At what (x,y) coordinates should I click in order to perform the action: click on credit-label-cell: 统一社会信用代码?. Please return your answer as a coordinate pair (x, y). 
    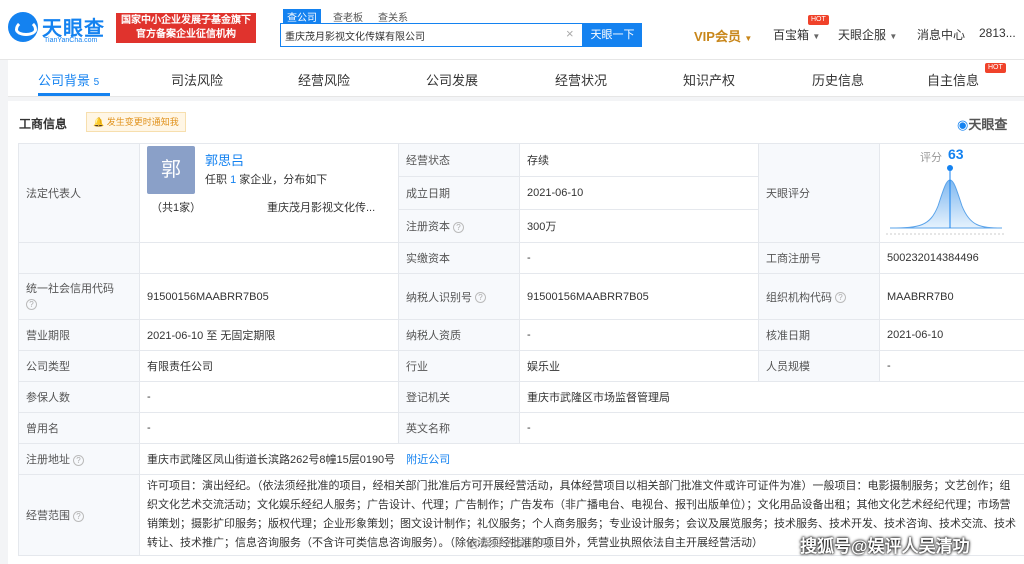
    Looking at the image, I should click on (79, 296).